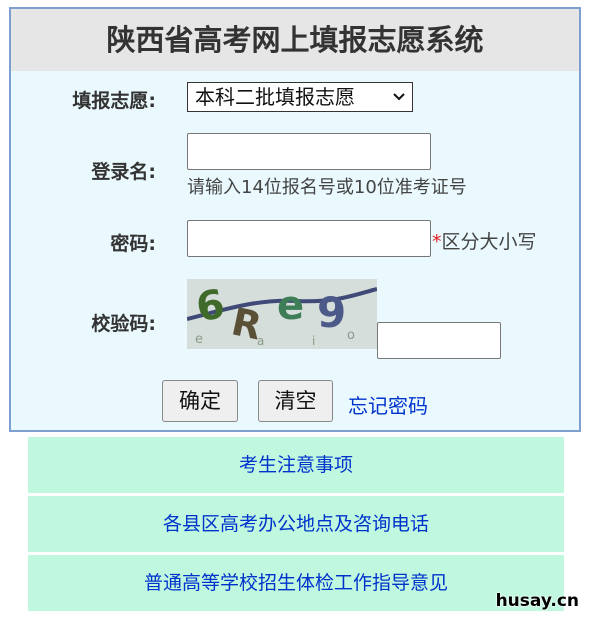  Describe the element at coordinates (275, 97) in the screenshot. I see `volunteer-select-value: 本科二批填报志愿` at that location.